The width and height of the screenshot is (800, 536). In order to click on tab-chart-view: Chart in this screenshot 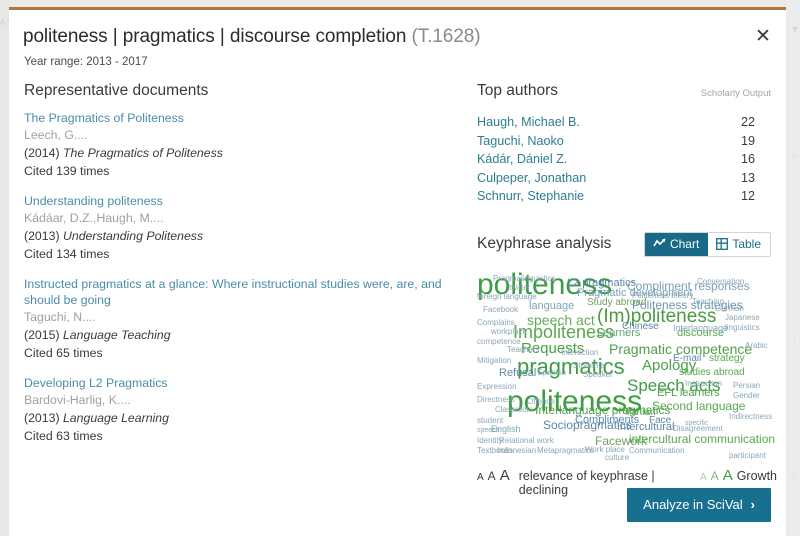, I will do `click(676, 244)`.